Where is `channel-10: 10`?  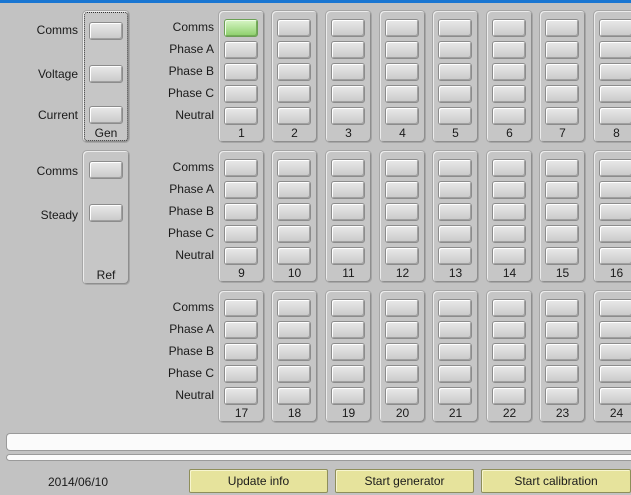 channel-10: 10 is located at coordinates (294, 216).